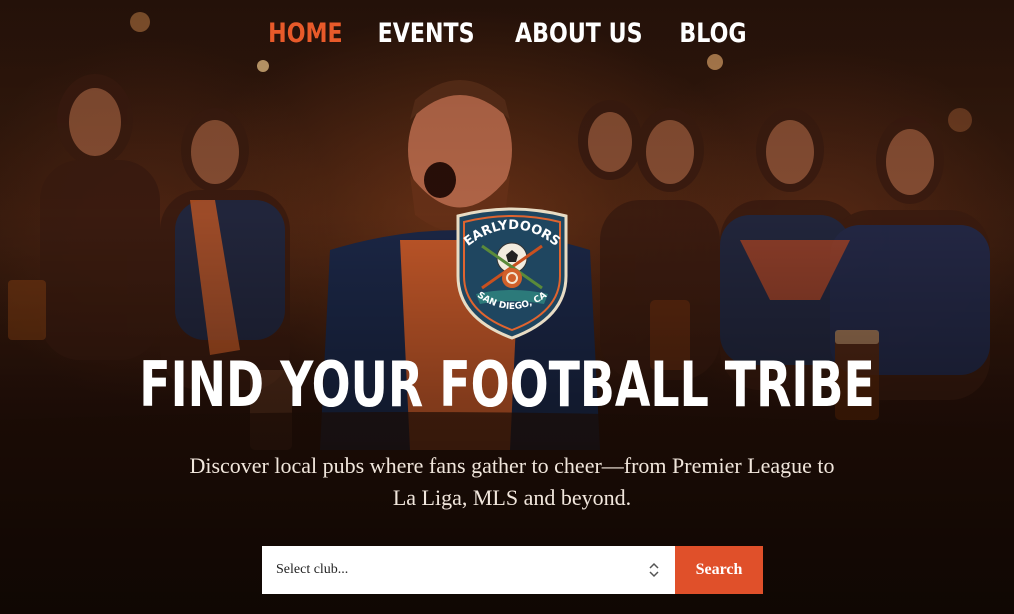 This screenshot has width=1014, height=614. What do you see at coordinates (507, 33) in the screenshot?
I see `main-navigation: HOME EVENTS ABOUT US BLOG` at bounding box center [507, 33].